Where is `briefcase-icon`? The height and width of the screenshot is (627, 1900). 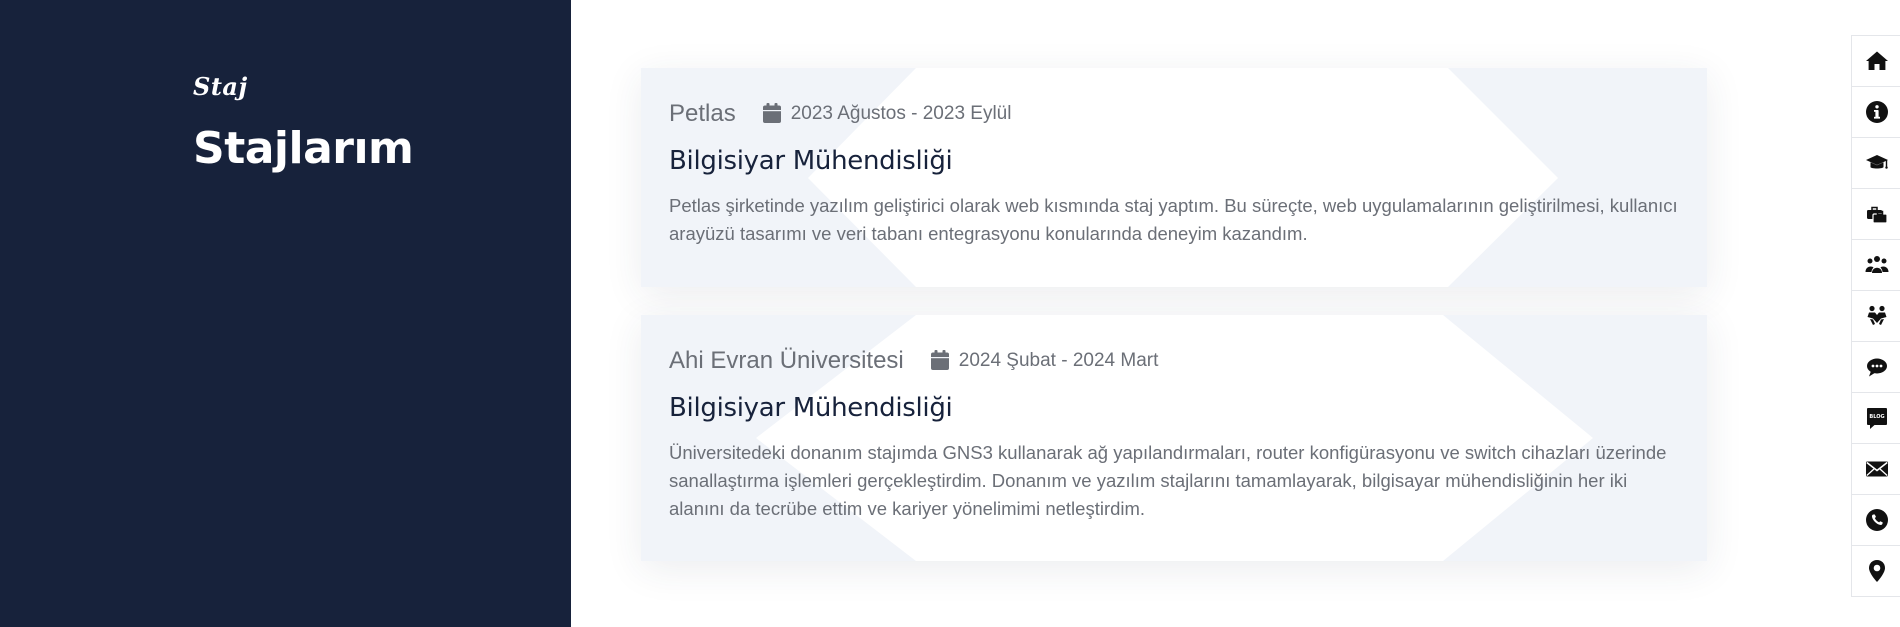
briefcase-icon is located at coordinates (1877, 215).